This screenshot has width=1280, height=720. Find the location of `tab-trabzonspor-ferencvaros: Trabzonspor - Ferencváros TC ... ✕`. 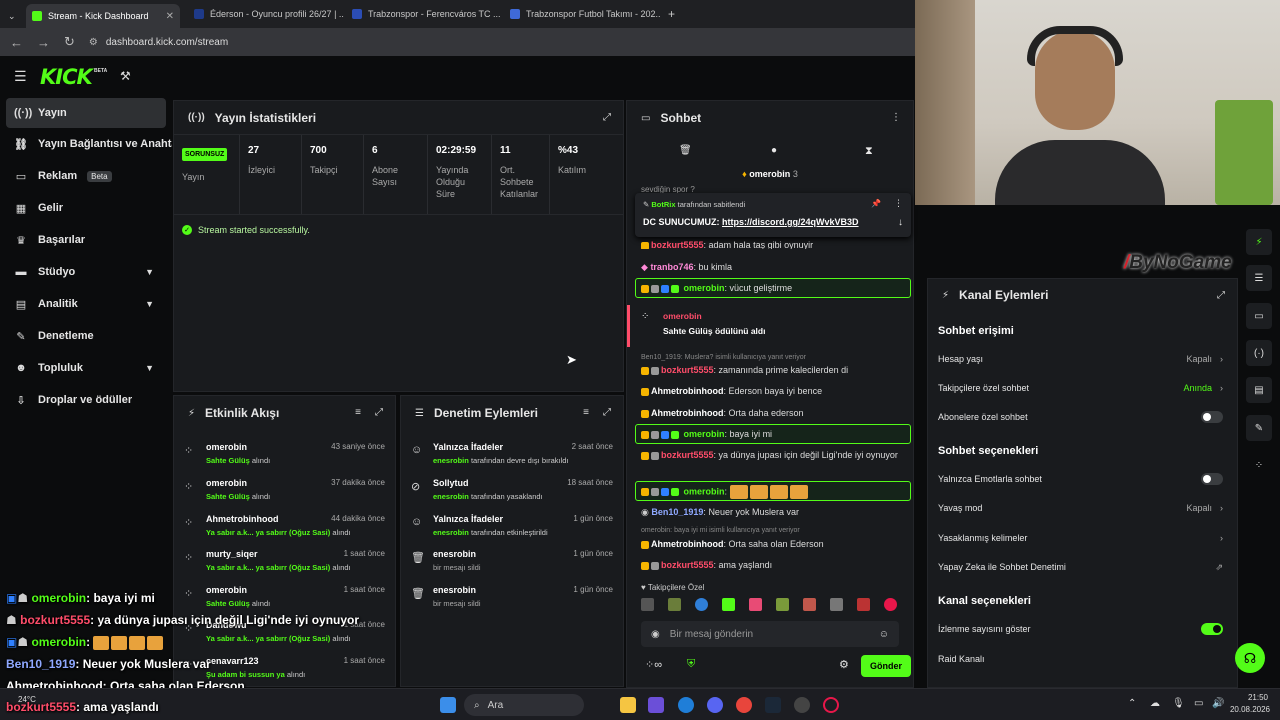

tab-trabzonspor-ferencvaros: Trabzonspor - Ferencváros TC ... ✕ is located at coordinates (424, 14).